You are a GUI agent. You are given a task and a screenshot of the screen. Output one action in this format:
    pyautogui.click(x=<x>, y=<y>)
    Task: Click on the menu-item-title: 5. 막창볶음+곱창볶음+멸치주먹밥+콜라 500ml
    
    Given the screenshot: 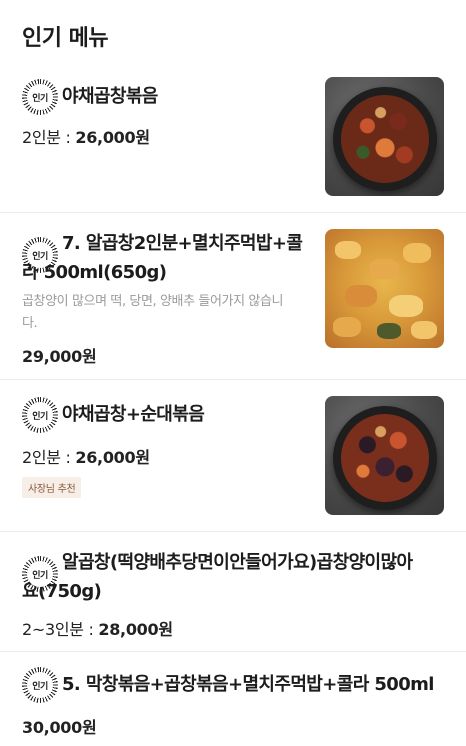 What is the action you would take?
    pyautogui.click(x=248, y=684)
    